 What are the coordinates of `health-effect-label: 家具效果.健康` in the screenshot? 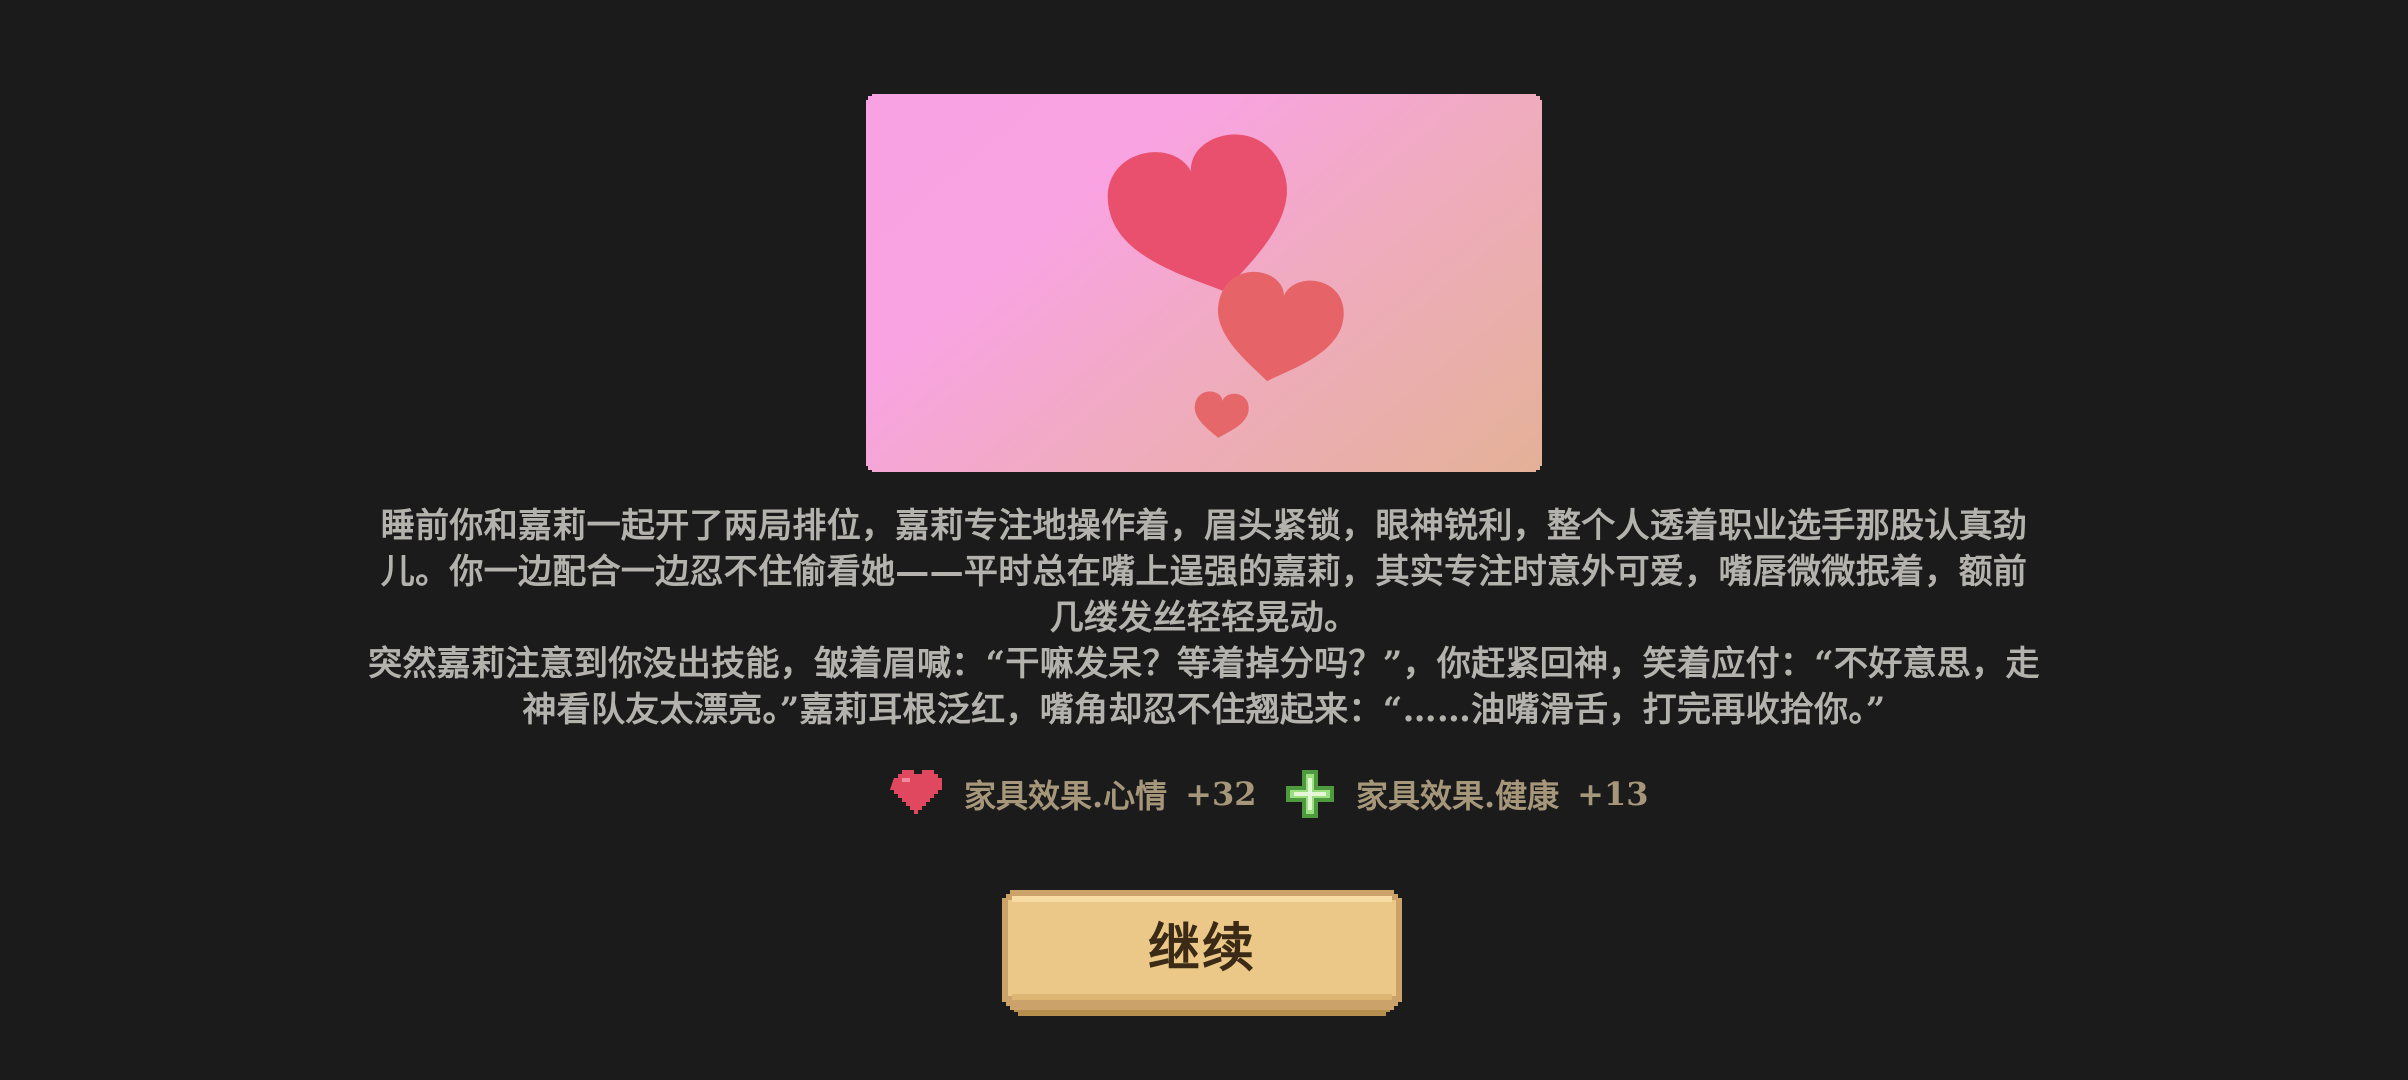 It's located at (1458, 796).